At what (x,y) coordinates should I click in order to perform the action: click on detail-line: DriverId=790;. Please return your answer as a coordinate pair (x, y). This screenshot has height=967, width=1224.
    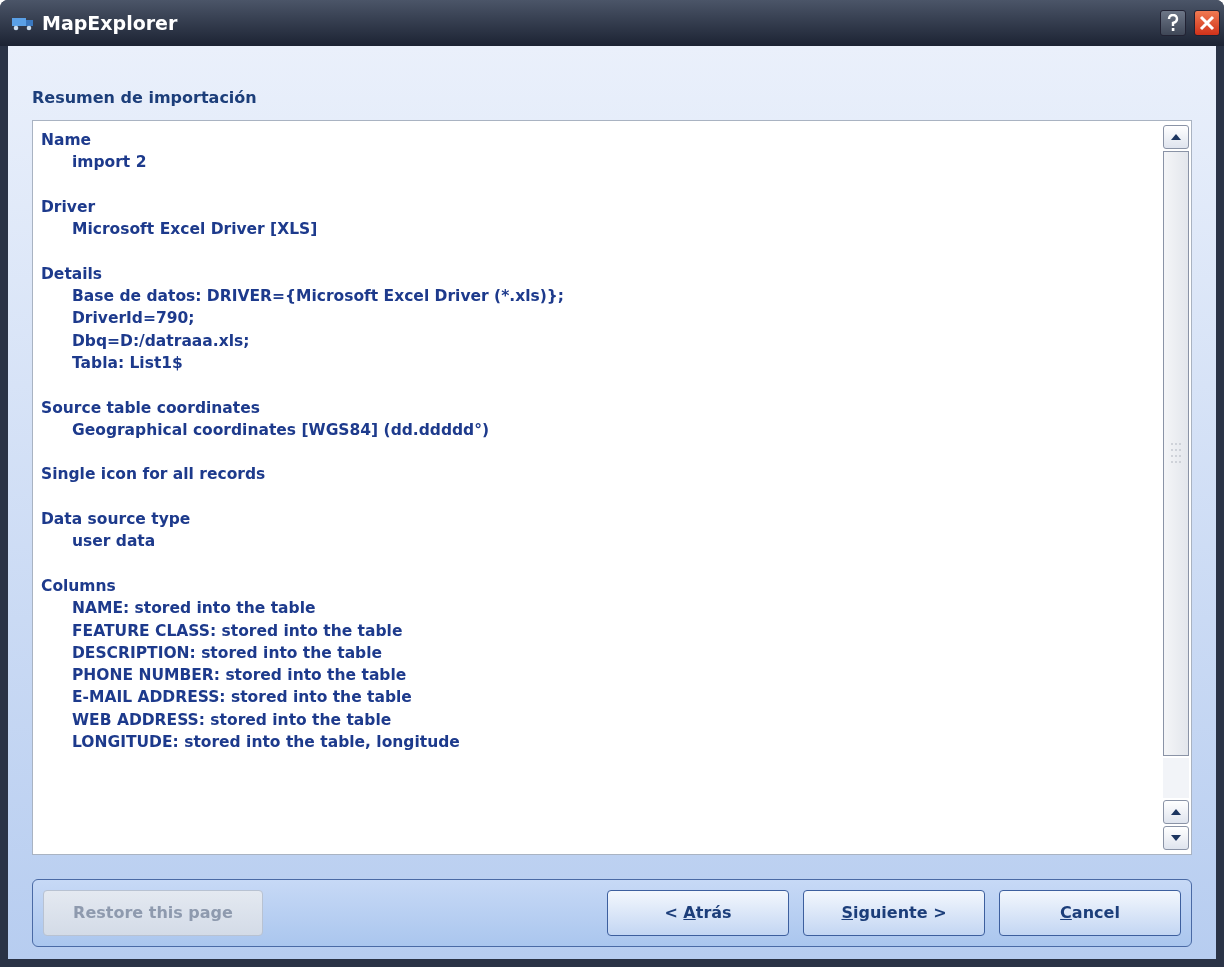
    Looking at the image, I should click on (133, 319).